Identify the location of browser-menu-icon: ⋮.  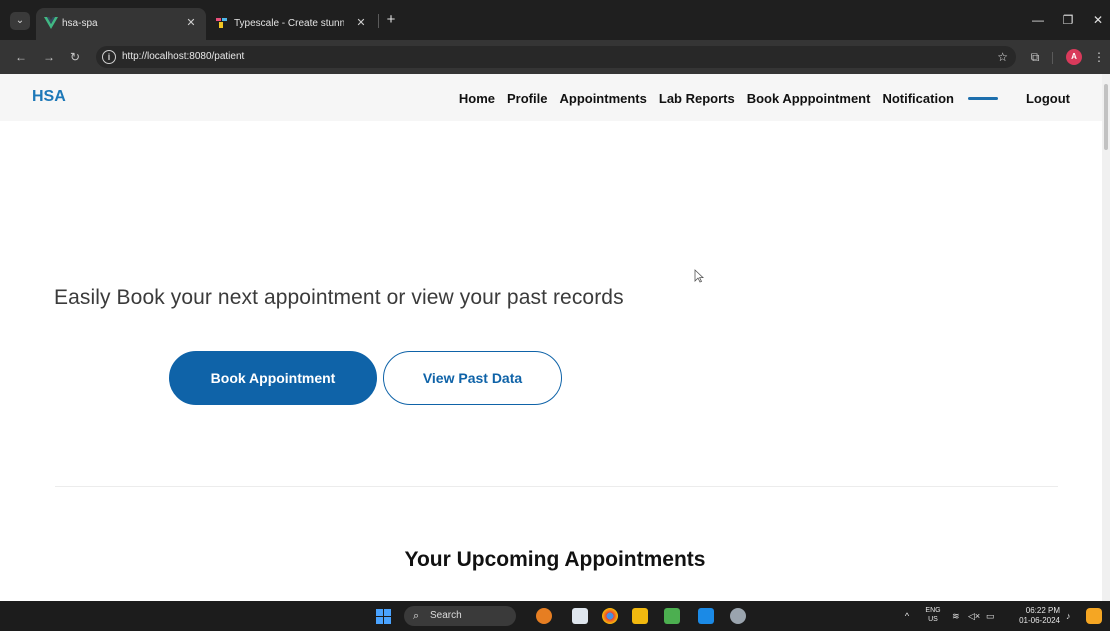
(1099, 57).